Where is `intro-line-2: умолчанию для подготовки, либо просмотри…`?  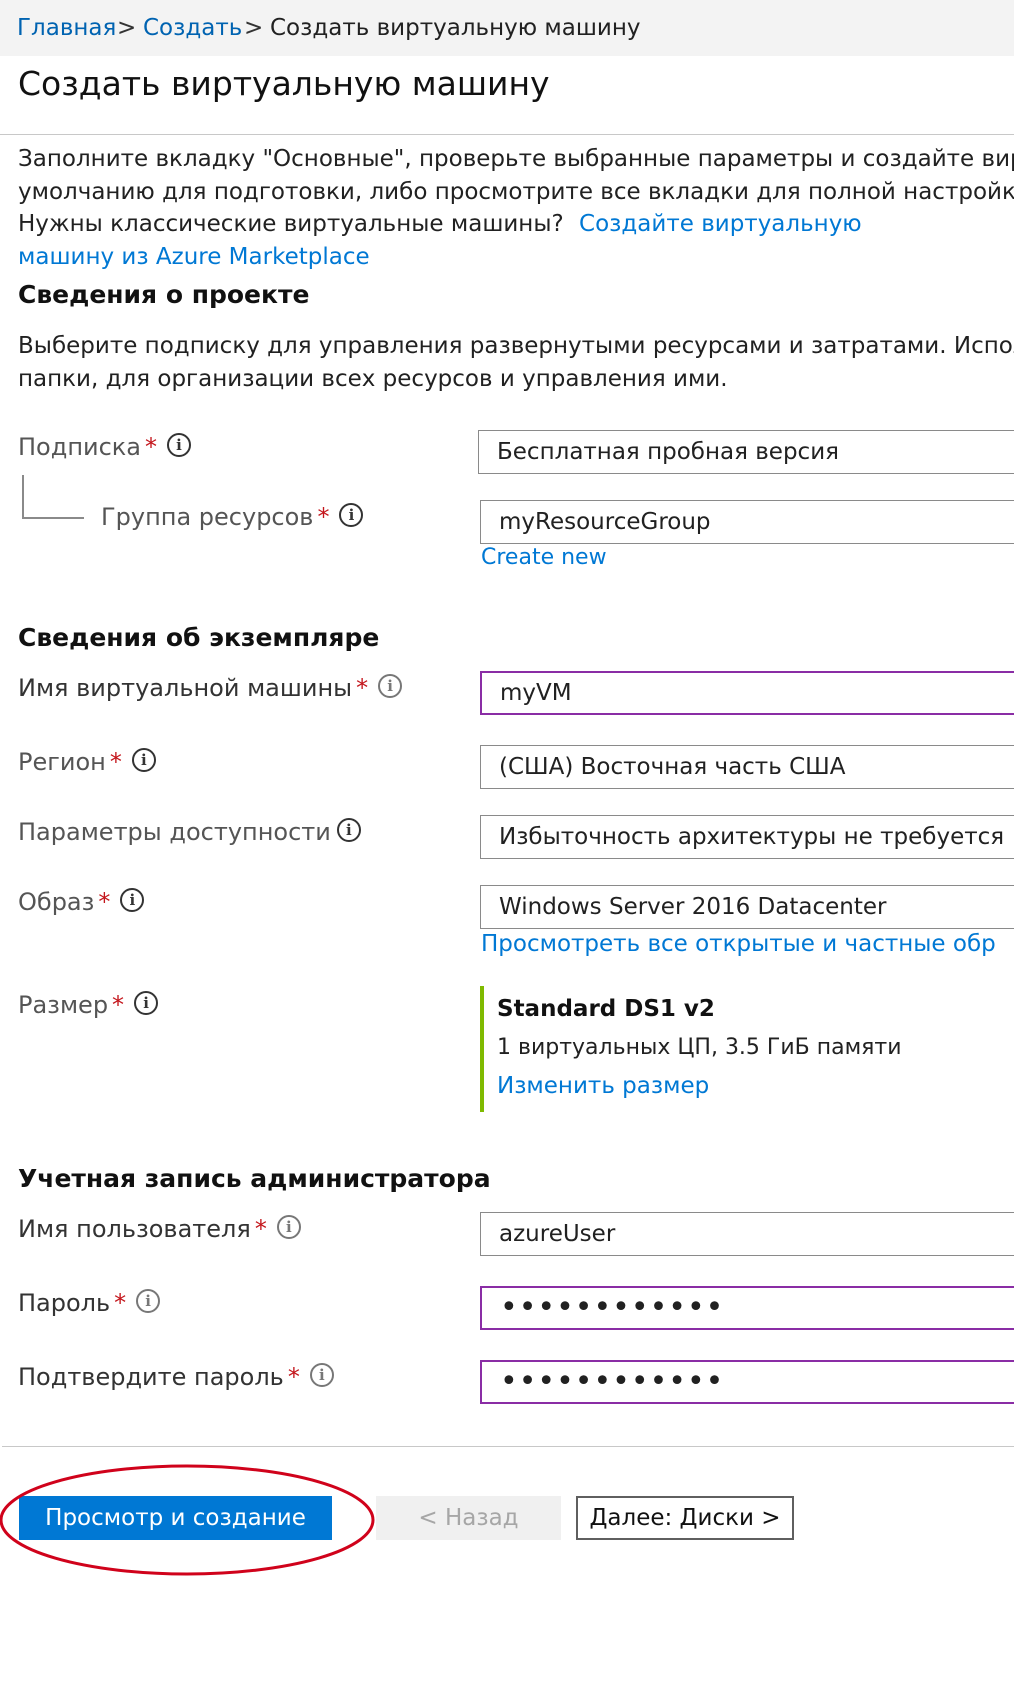 intro-line-2: умолчанию для подготовки, либо просмотри… is located at coordinates (516, 192).